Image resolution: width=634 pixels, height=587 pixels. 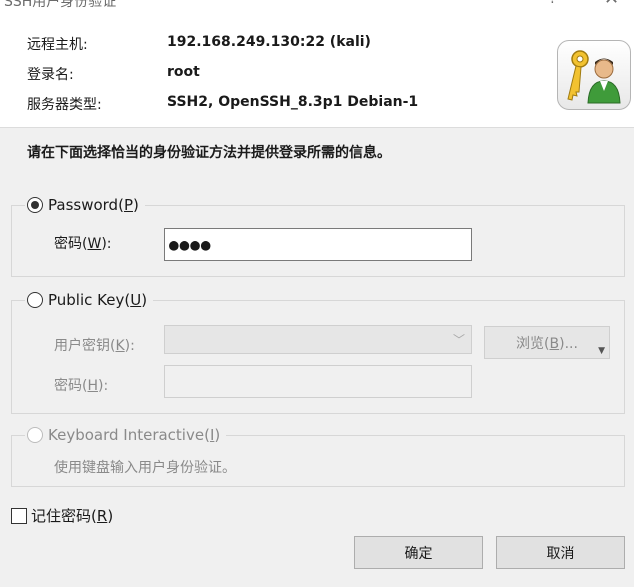 I want to click on login-name-value: root, so click(x=183, y=72).